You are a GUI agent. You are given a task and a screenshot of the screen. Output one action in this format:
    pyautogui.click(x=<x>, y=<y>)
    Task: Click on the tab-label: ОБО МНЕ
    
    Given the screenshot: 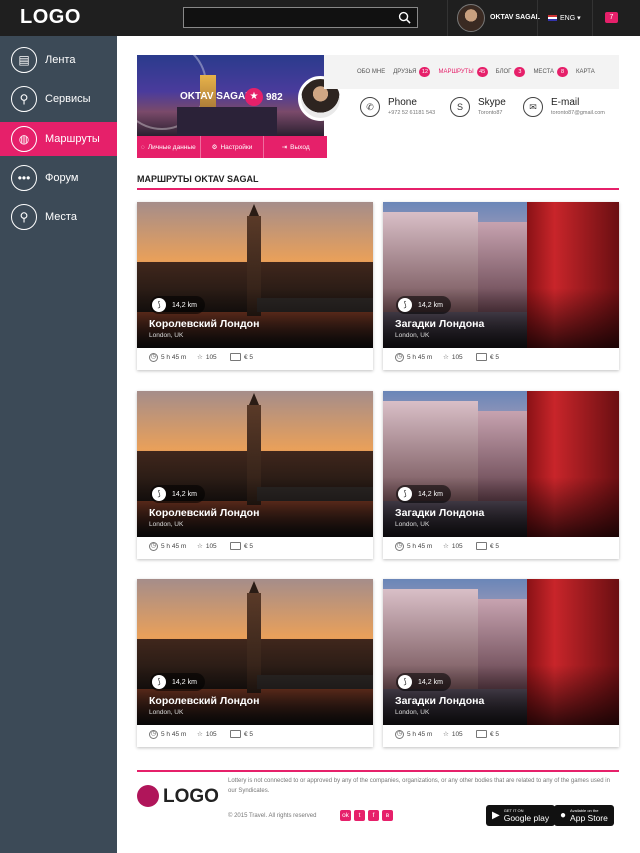 What is the action you would take?
    pyautogui.click(x=371, y=72)
    